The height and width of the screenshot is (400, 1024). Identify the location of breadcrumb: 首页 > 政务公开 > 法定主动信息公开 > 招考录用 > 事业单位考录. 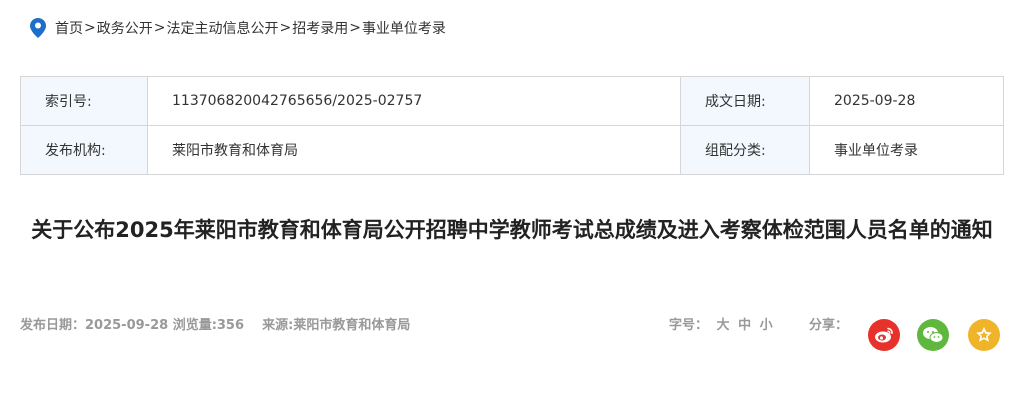
(238, 28).